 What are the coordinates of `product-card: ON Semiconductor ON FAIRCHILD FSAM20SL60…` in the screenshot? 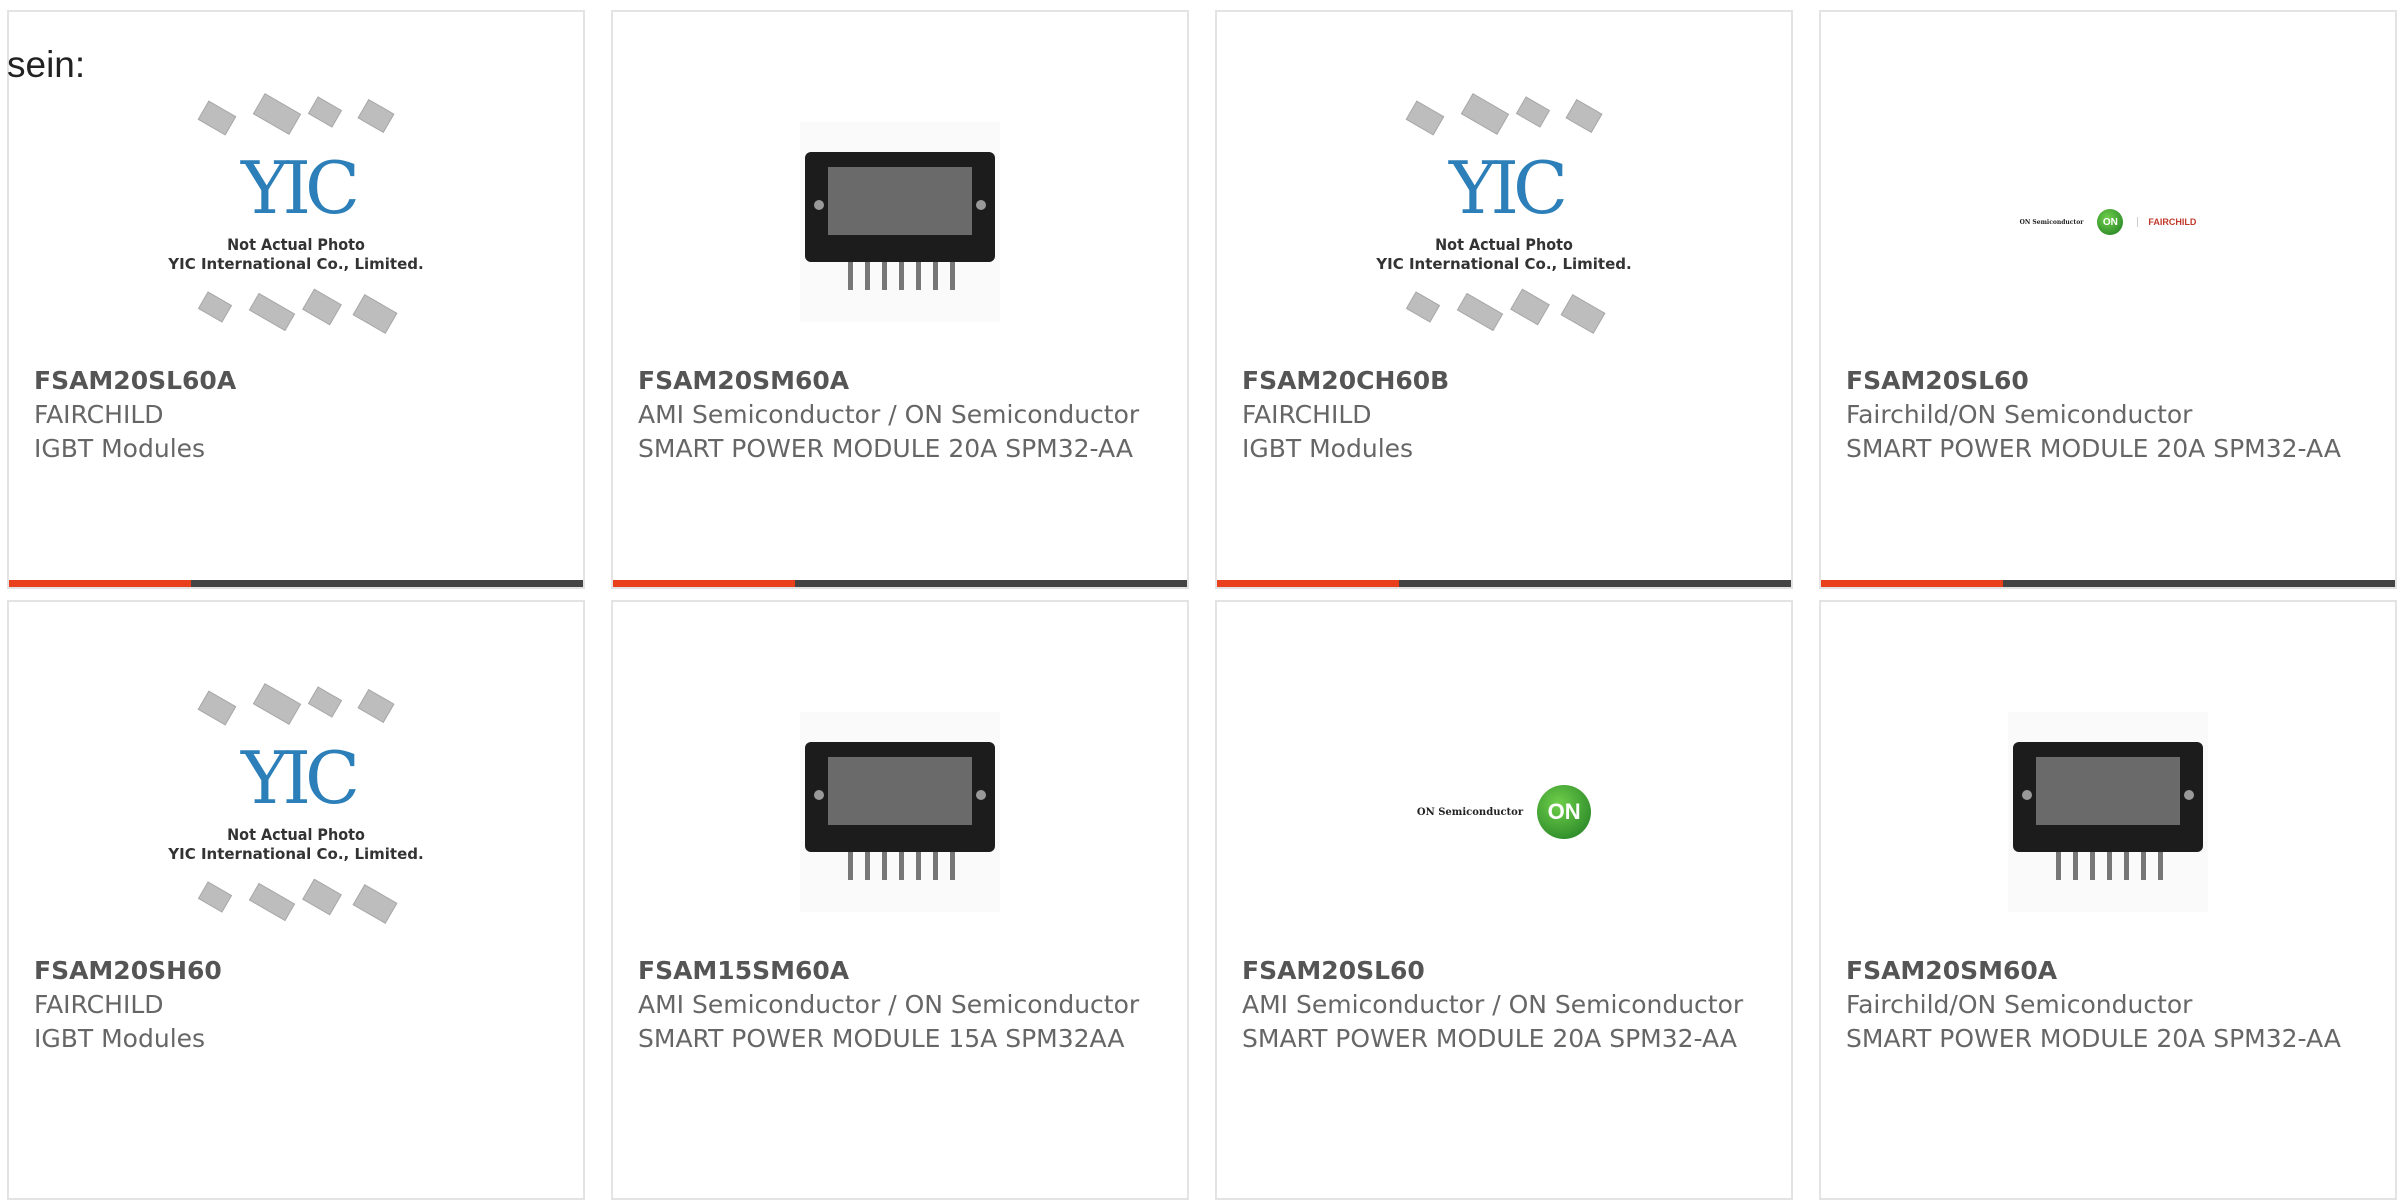 It's located at (2108, 299).